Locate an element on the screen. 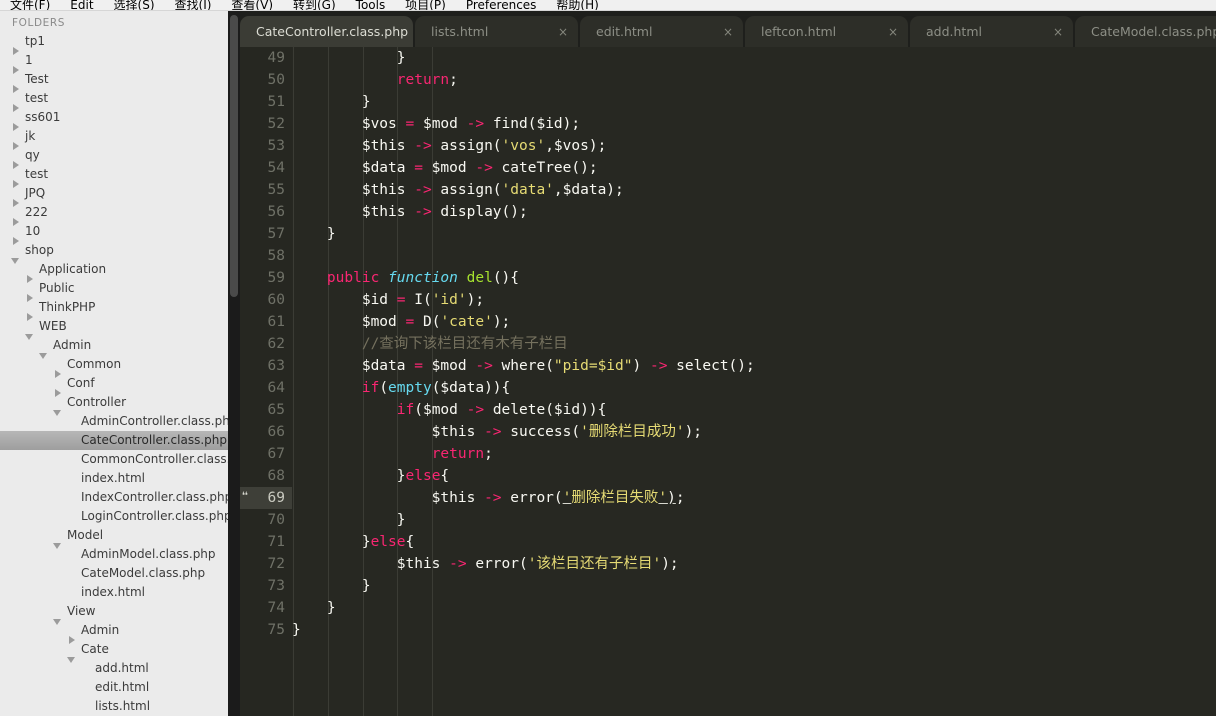  code-token: } is located at coordinates (349, 58).